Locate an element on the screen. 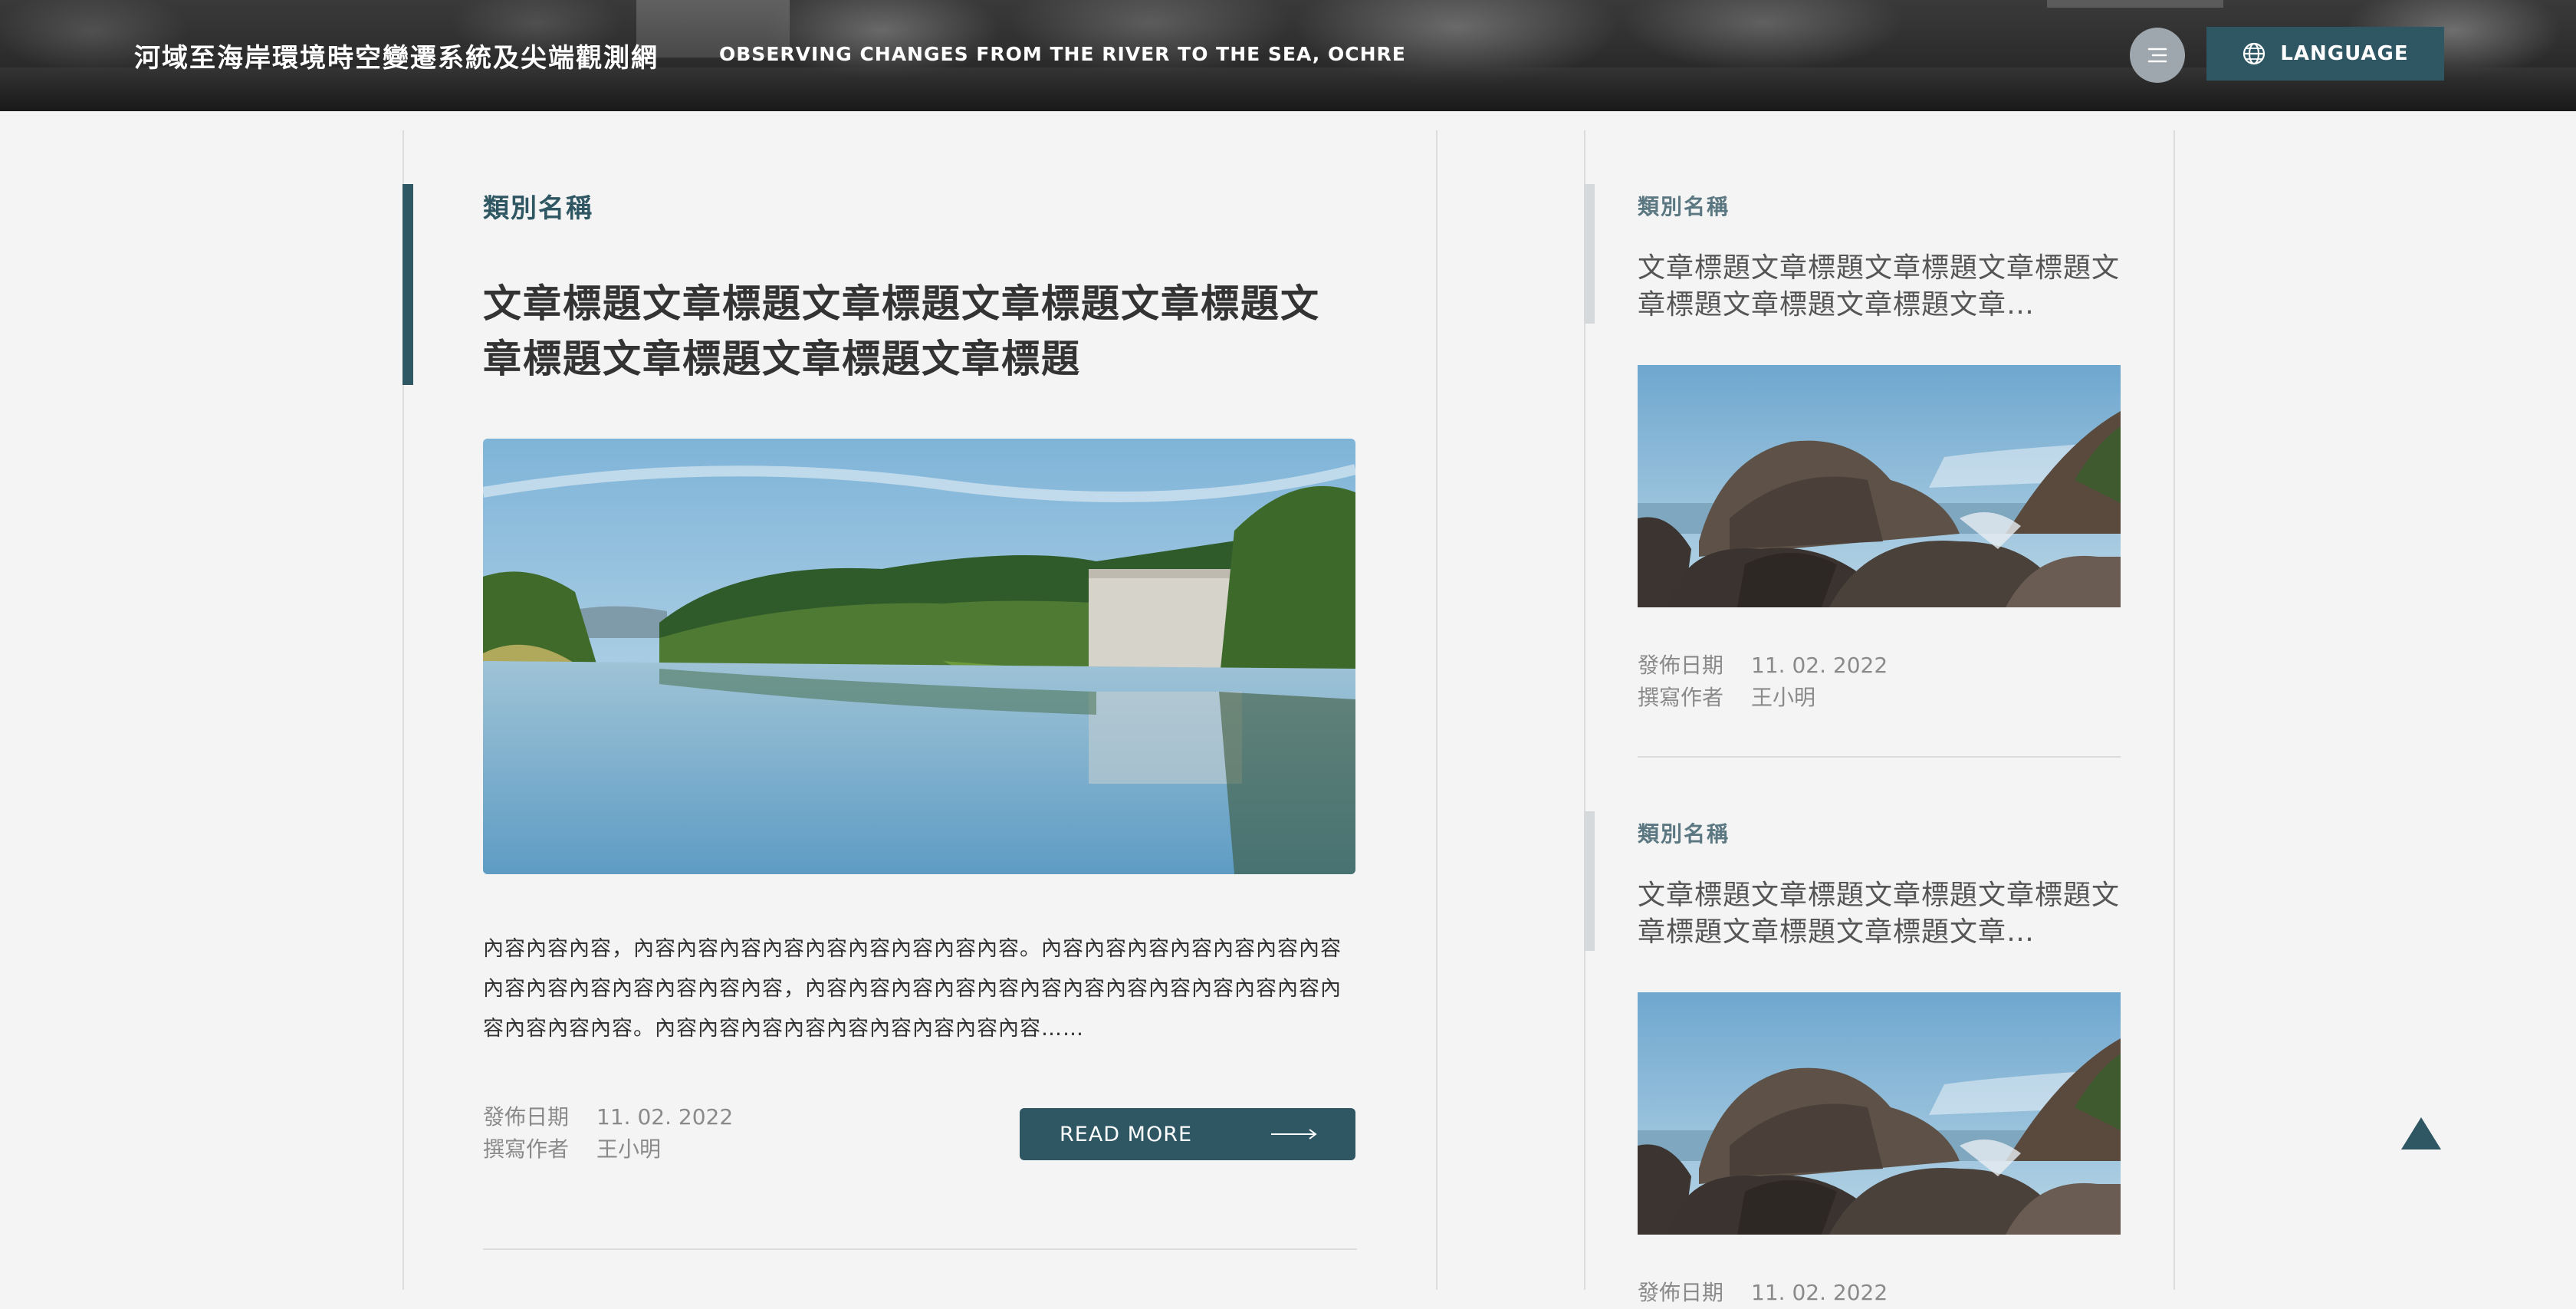  side-article-divider is located at coordinates (1880, 757).